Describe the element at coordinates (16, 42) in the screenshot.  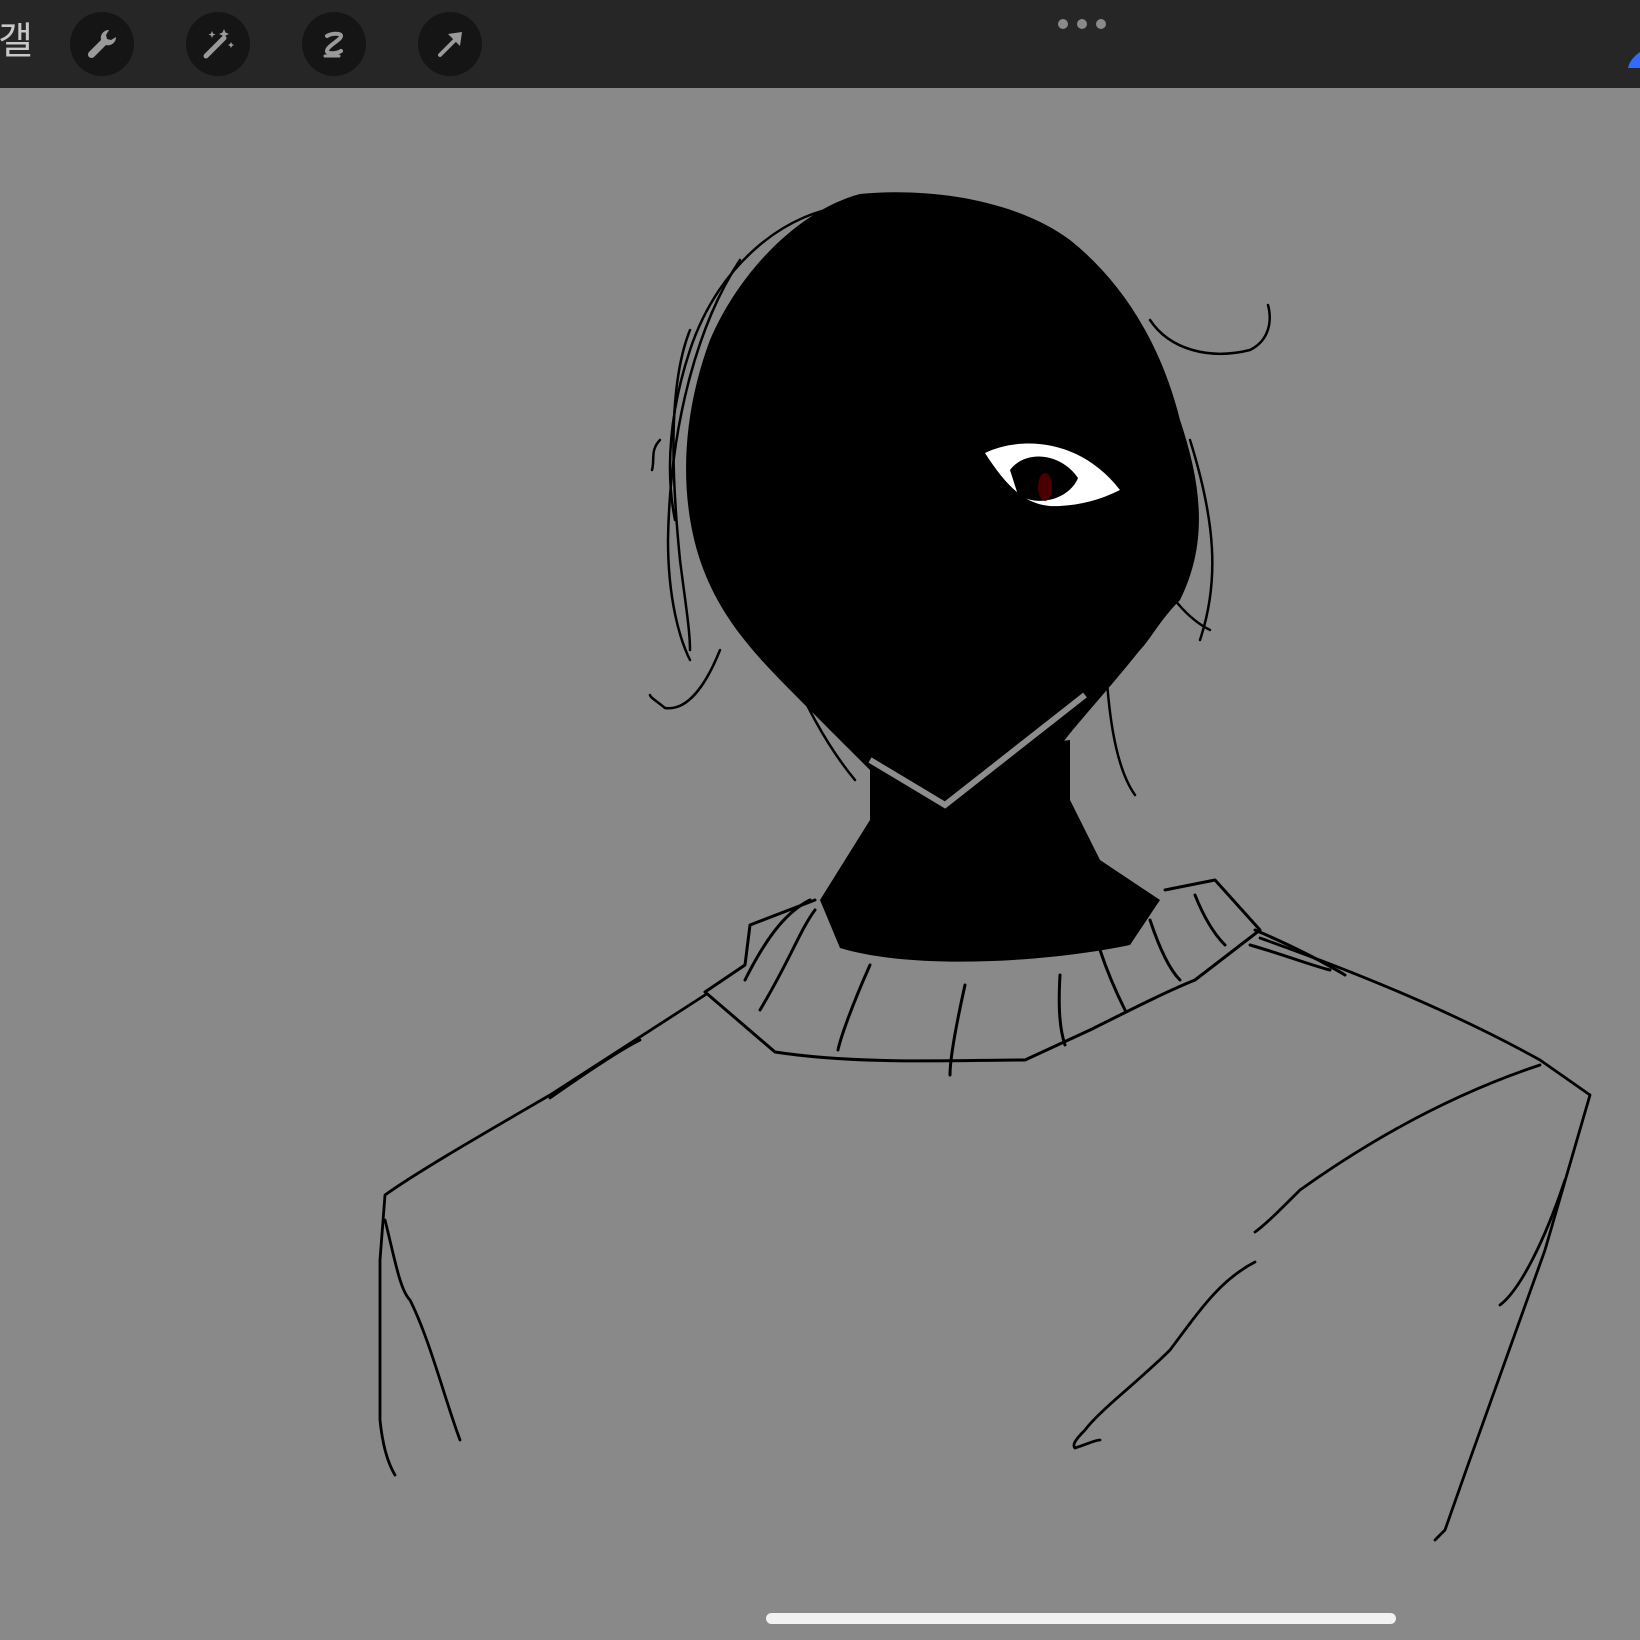
I see `gallery-button: 갤러리` at that location.